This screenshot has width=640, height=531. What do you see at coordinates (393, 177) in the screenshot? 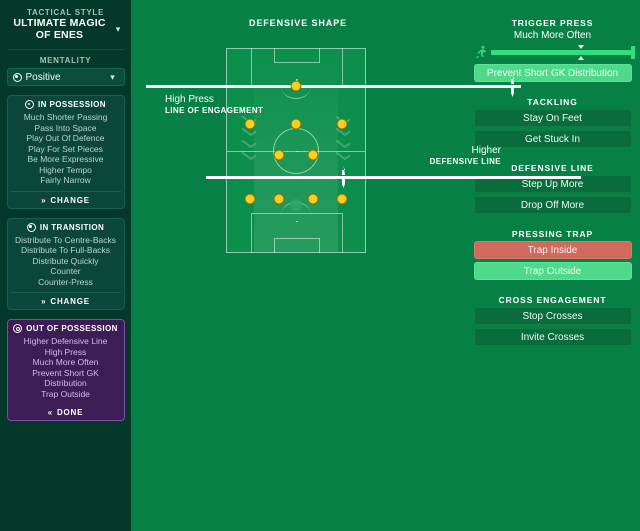
I see `defensive-line-line` at bounding box center [393, 177].